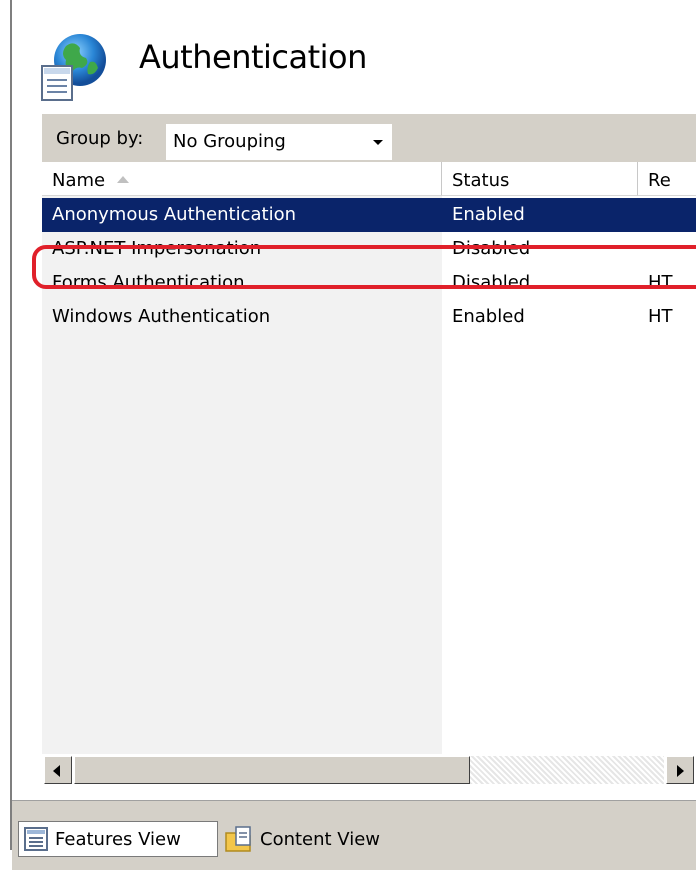  I want to click on row-name: ASP.NET Impersonation, so click(157, 248).